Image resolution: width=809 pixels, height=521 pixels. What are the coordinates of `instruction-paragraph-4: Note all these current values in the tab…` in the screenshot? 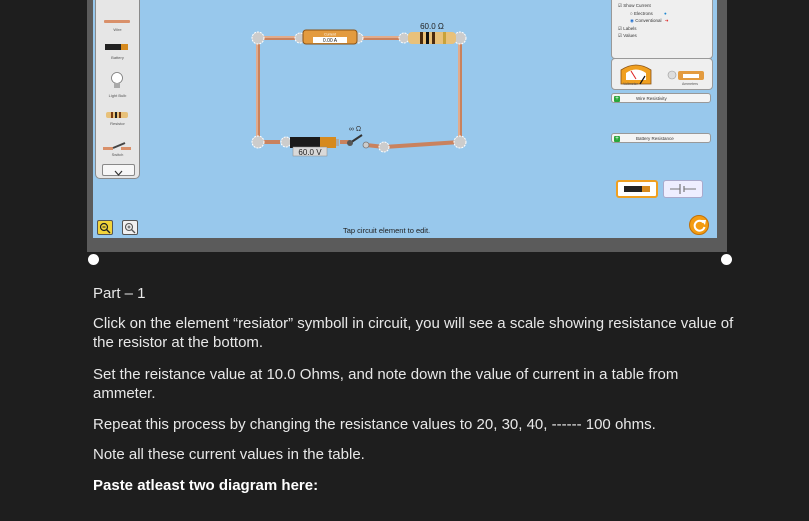 It's located at (229, 454).